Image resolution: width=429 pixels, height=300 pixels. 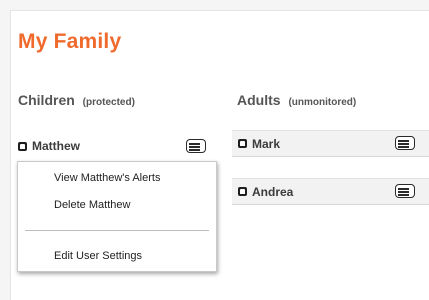 What do you see at coordinates (92, 205) in the screenshot?
I see `menu-item-delete-user: Delete Matthew` at bounding box center [92, 205].